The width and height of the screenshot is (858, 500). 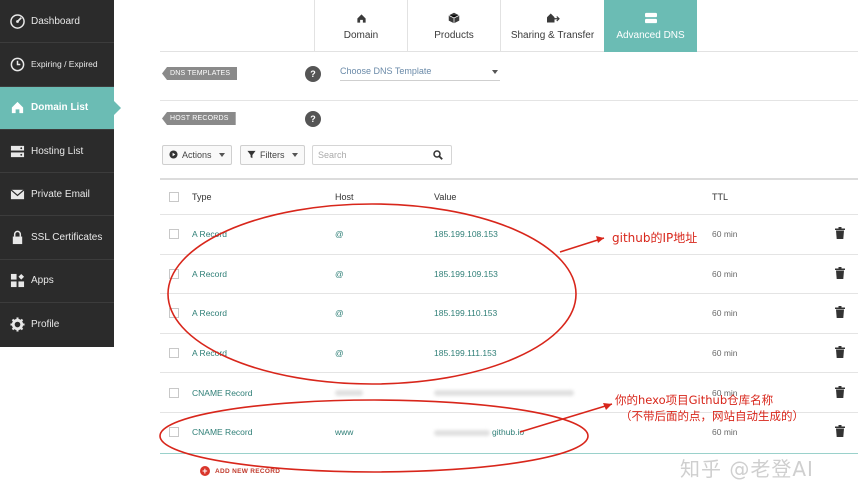 What do you see at coordinates (553, 18) in the screenshot?
I see `transfer-icon` at bounding box center [553, 18].